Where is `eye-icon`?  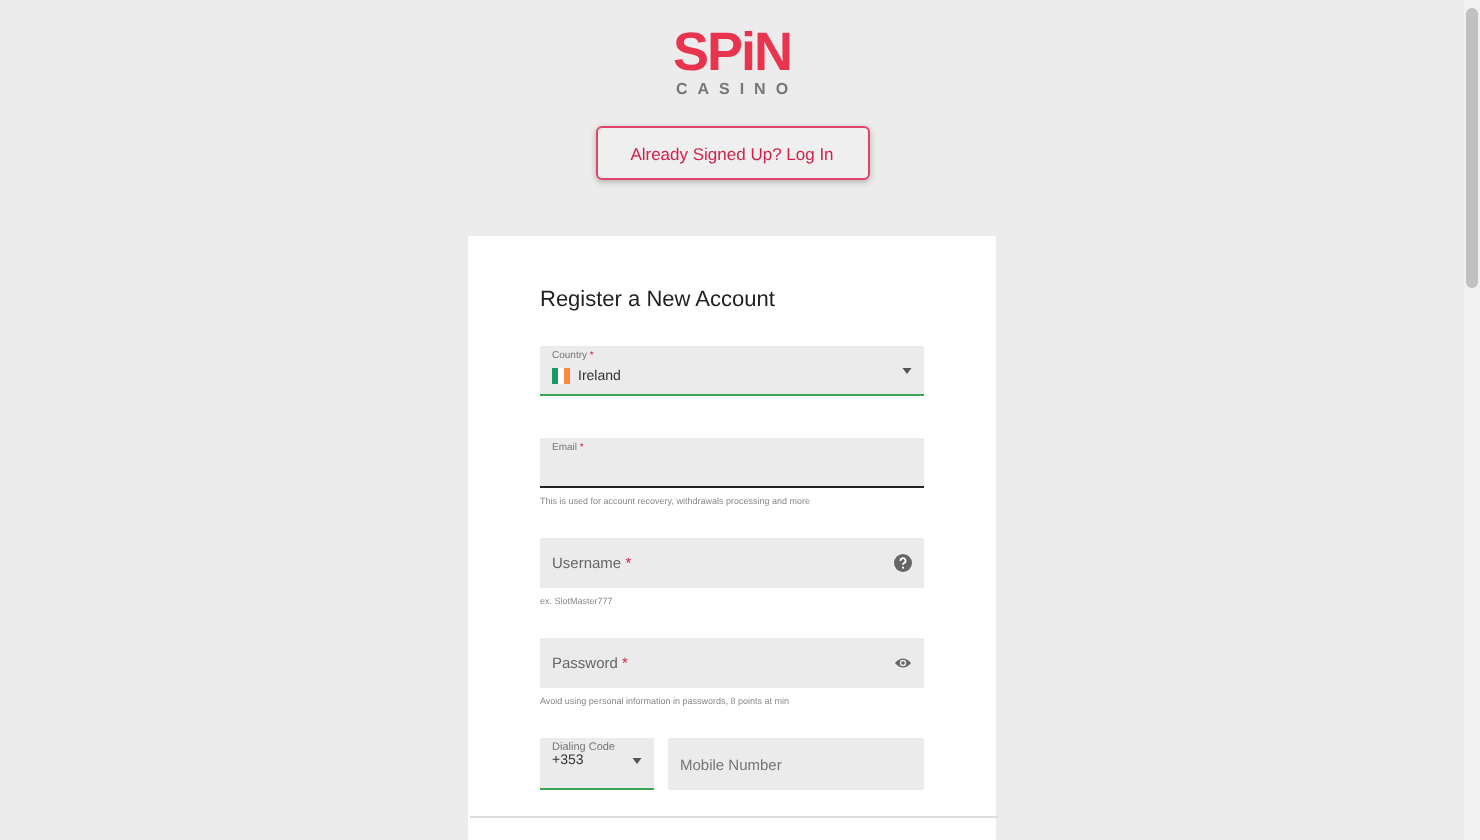
eye-icon is located at coordinates (903, 662).